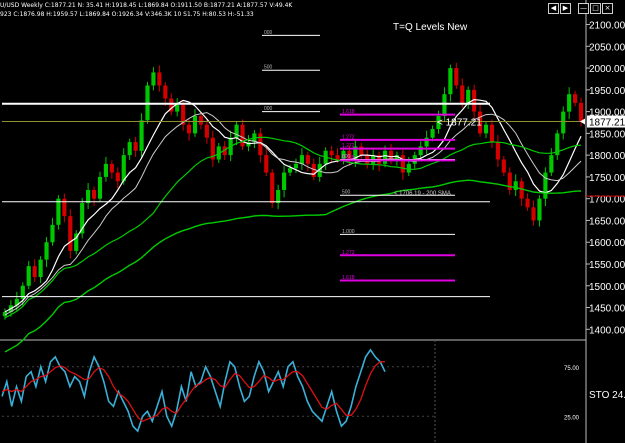 This screenshot has width=625, height=443. I want to click on close-button: ×, so click(607, 8).